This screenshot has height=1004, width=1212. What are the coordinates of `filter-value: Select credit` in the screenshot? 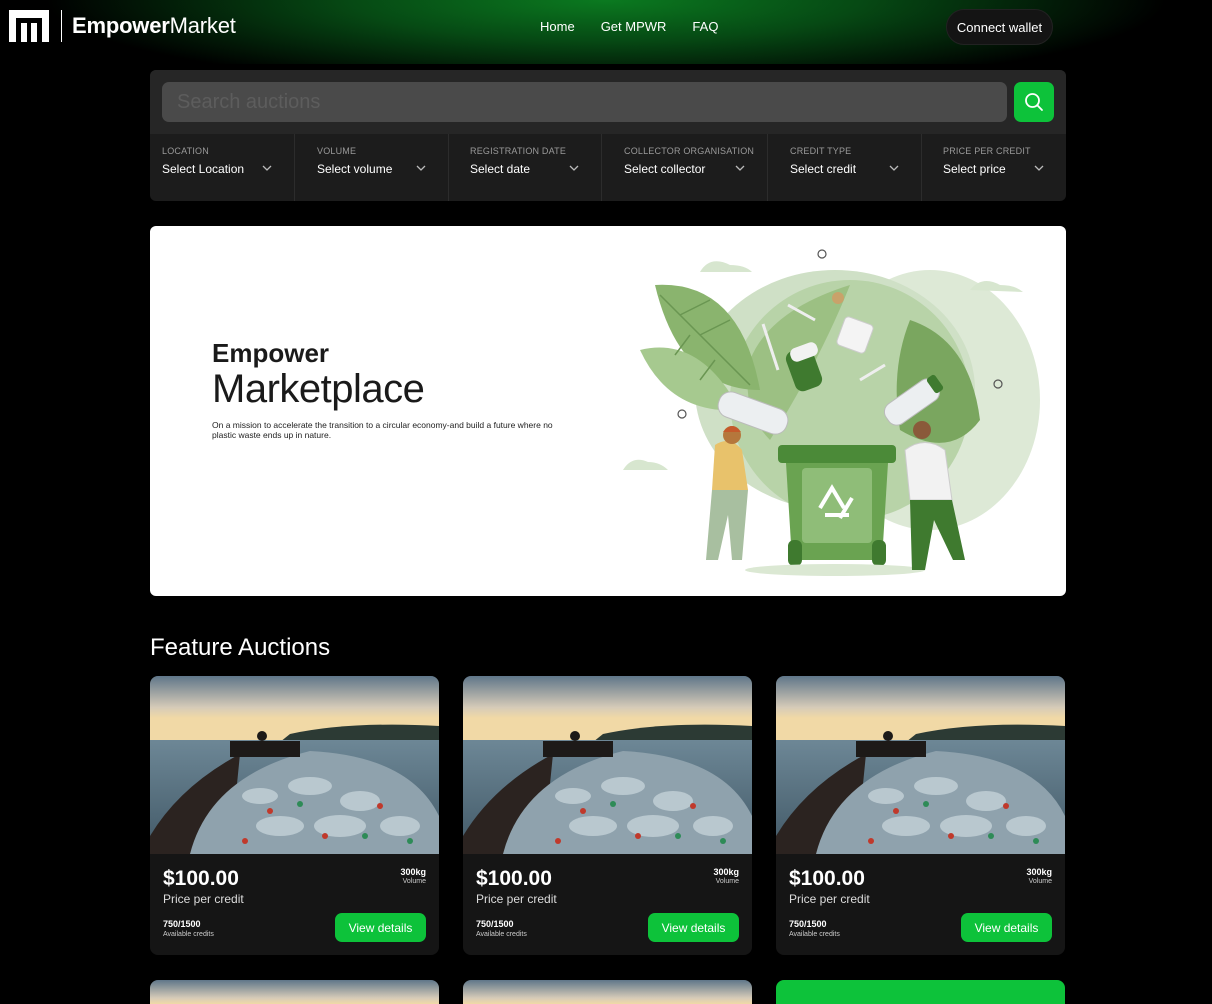 It's located at (823, 169).